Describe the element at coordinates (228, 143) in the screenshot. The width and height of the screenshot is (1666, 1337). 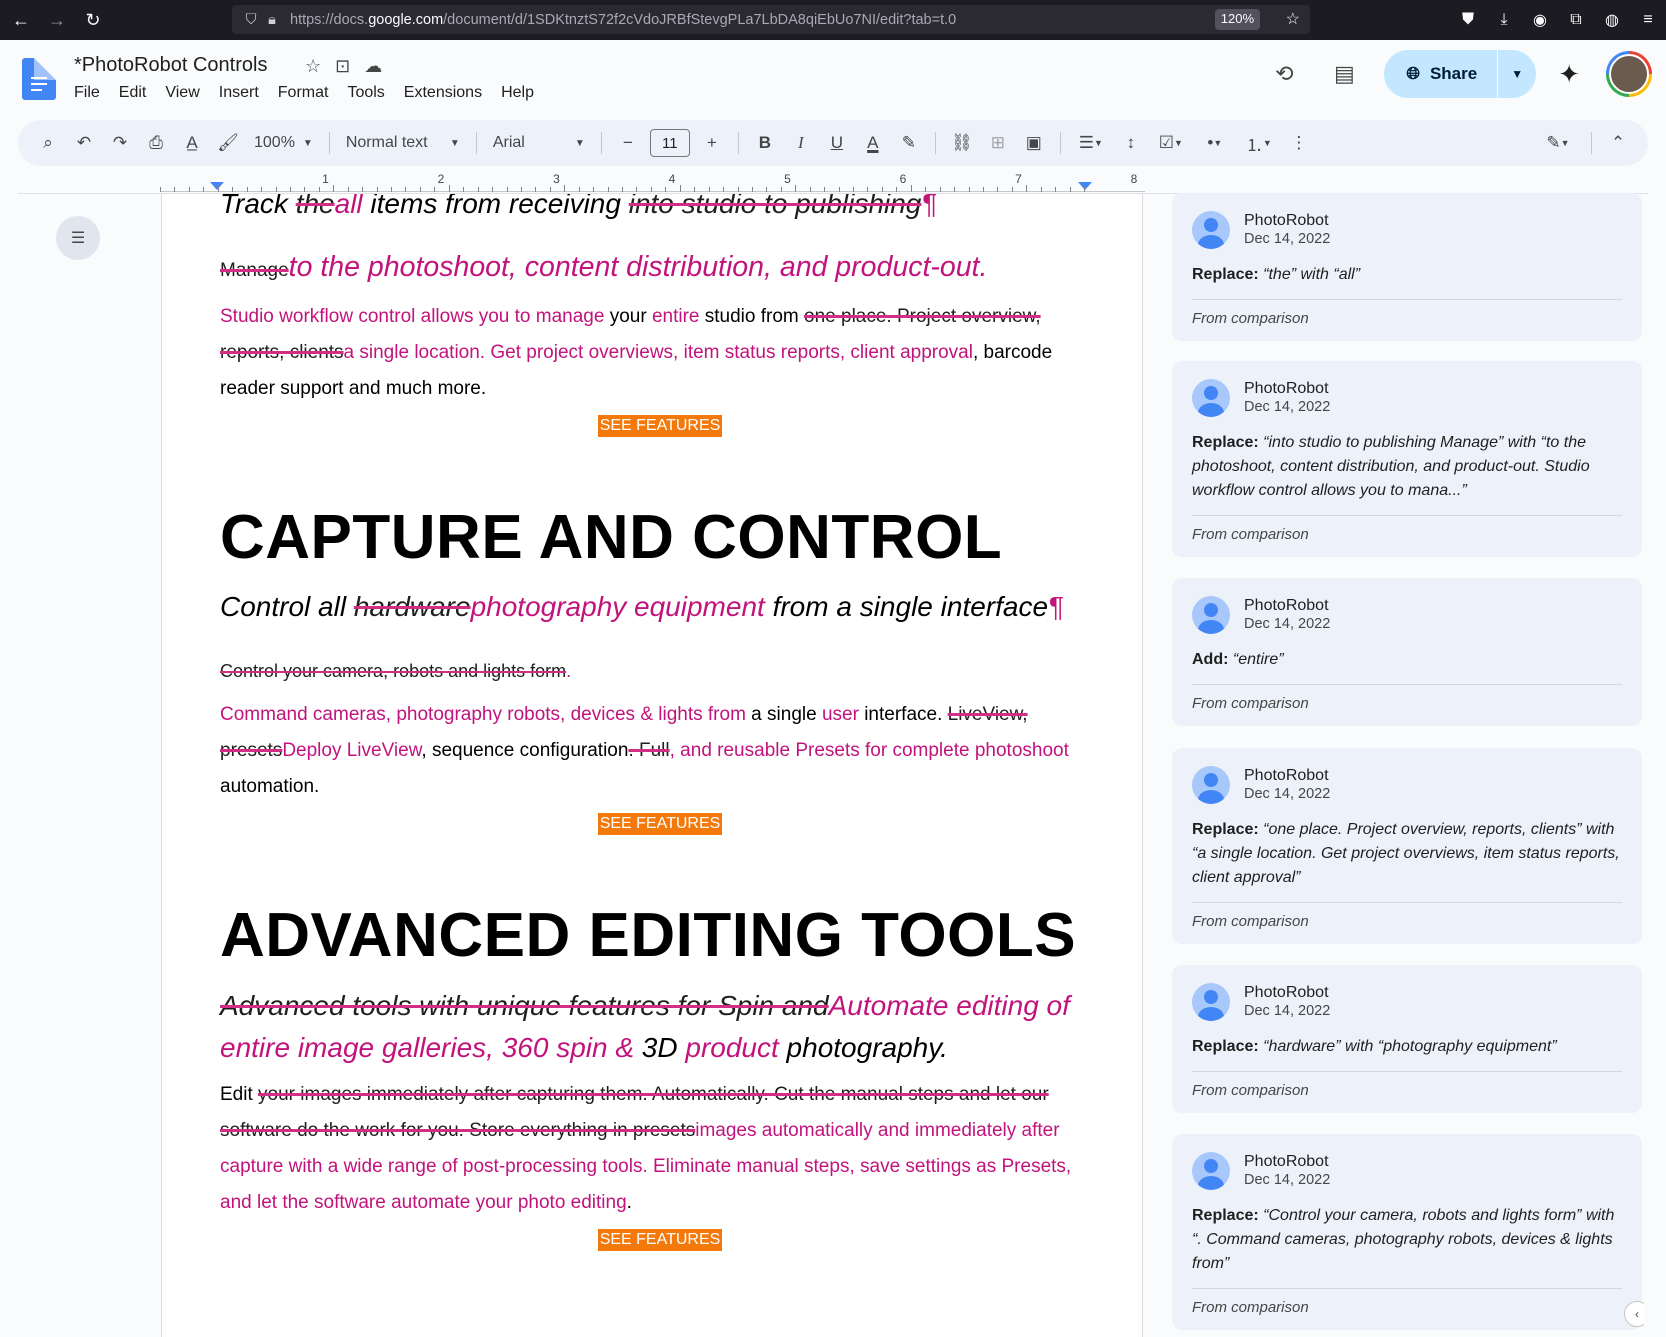
I see `paint-format-icon: 🖌︎` at that location.